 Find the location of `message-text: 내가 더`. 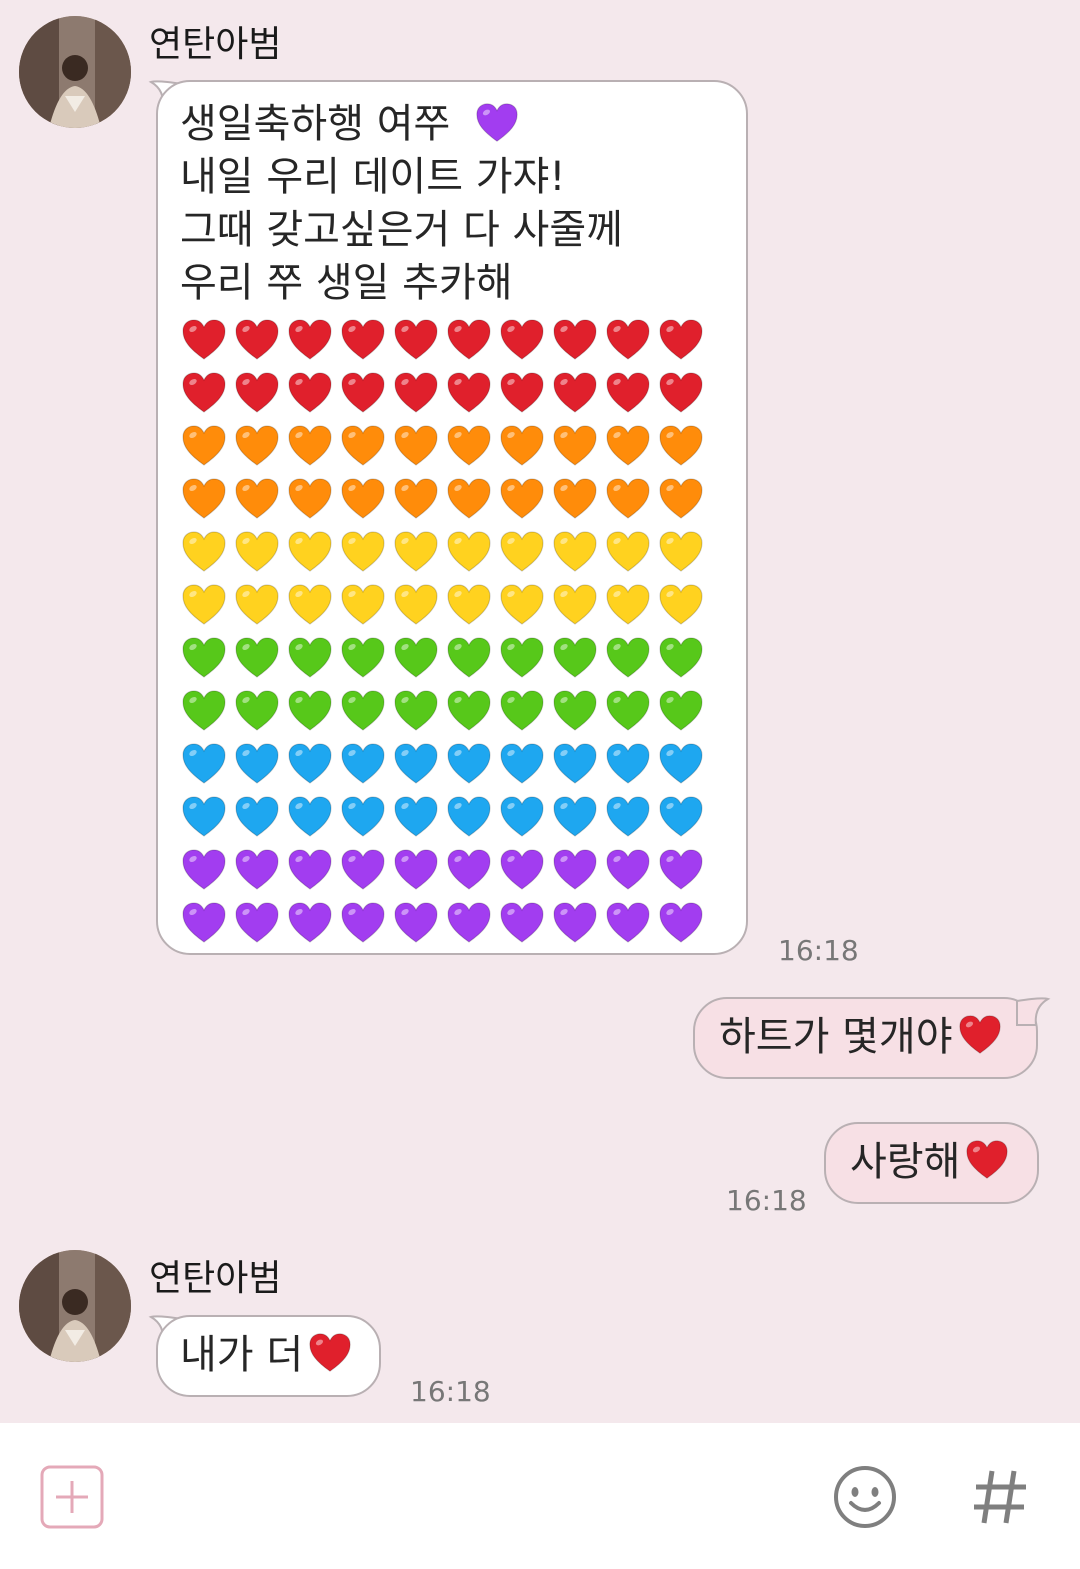

message-text: 내가 더 is located at coordinates (242, 1355).